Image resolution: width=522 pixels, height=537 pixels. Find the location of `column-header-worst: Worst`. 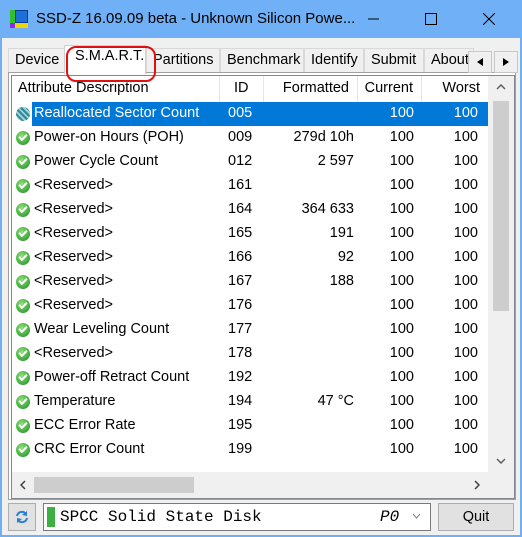

column-header-worst: Worst is located at coordinates (455, 89).